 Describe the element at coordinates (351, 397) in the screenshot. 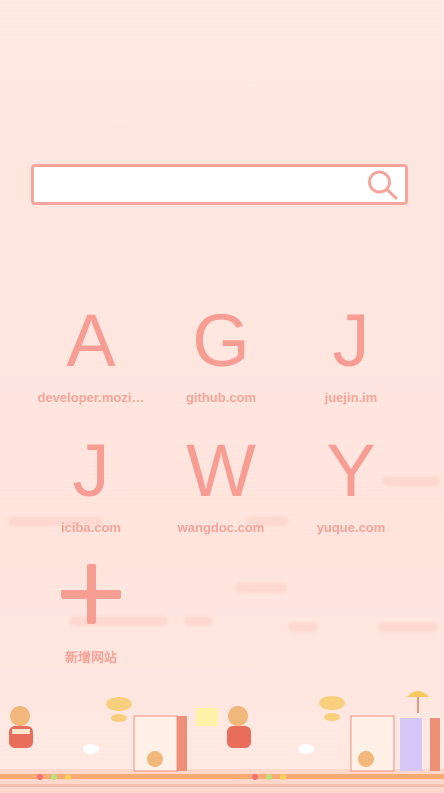

I see `site-label: juejin.im` at that location.